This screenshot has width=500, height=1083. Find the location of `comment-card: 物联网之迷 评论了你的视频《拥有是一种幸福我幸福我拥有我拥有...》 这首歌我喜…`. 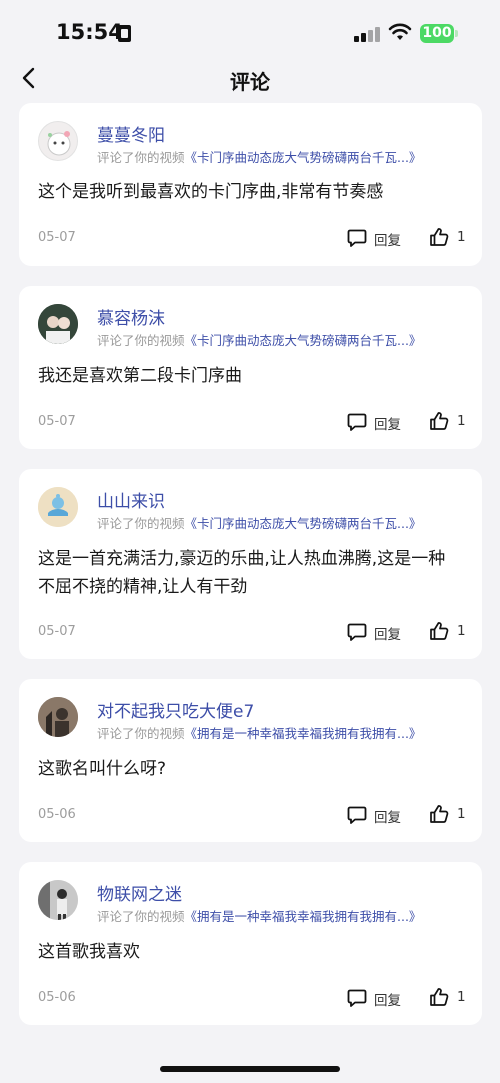

comment-card: 物联网之迷 评论了你的视频《拥有是一种幸福我幸福我拥有我拥有...》 这首歌我喜… is located at coordinates (250, 943).